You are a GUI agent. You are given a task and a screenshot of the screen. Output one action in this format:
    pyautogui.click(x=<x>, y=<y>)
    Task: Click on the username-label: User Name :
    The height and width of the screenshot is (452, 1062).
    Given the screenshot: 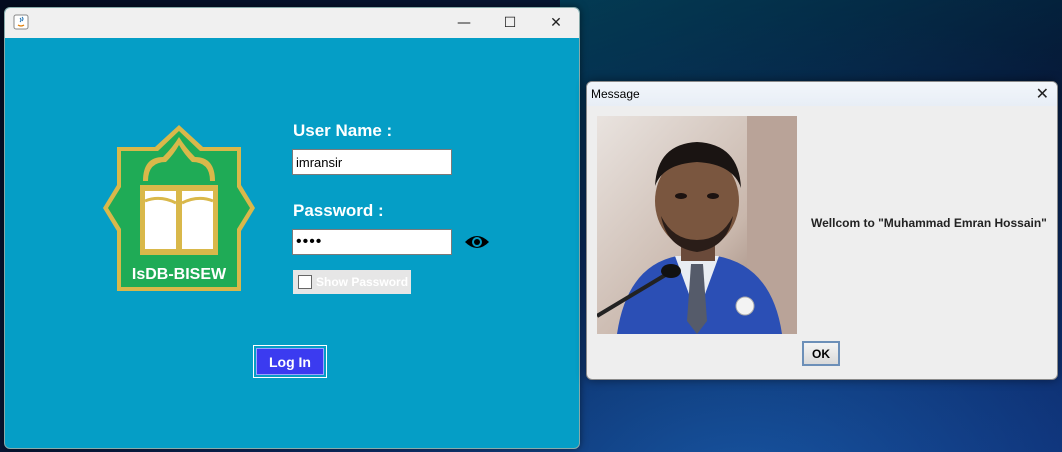 What is the action you would take?
    pyautogui.click(x=343, y=130)
    